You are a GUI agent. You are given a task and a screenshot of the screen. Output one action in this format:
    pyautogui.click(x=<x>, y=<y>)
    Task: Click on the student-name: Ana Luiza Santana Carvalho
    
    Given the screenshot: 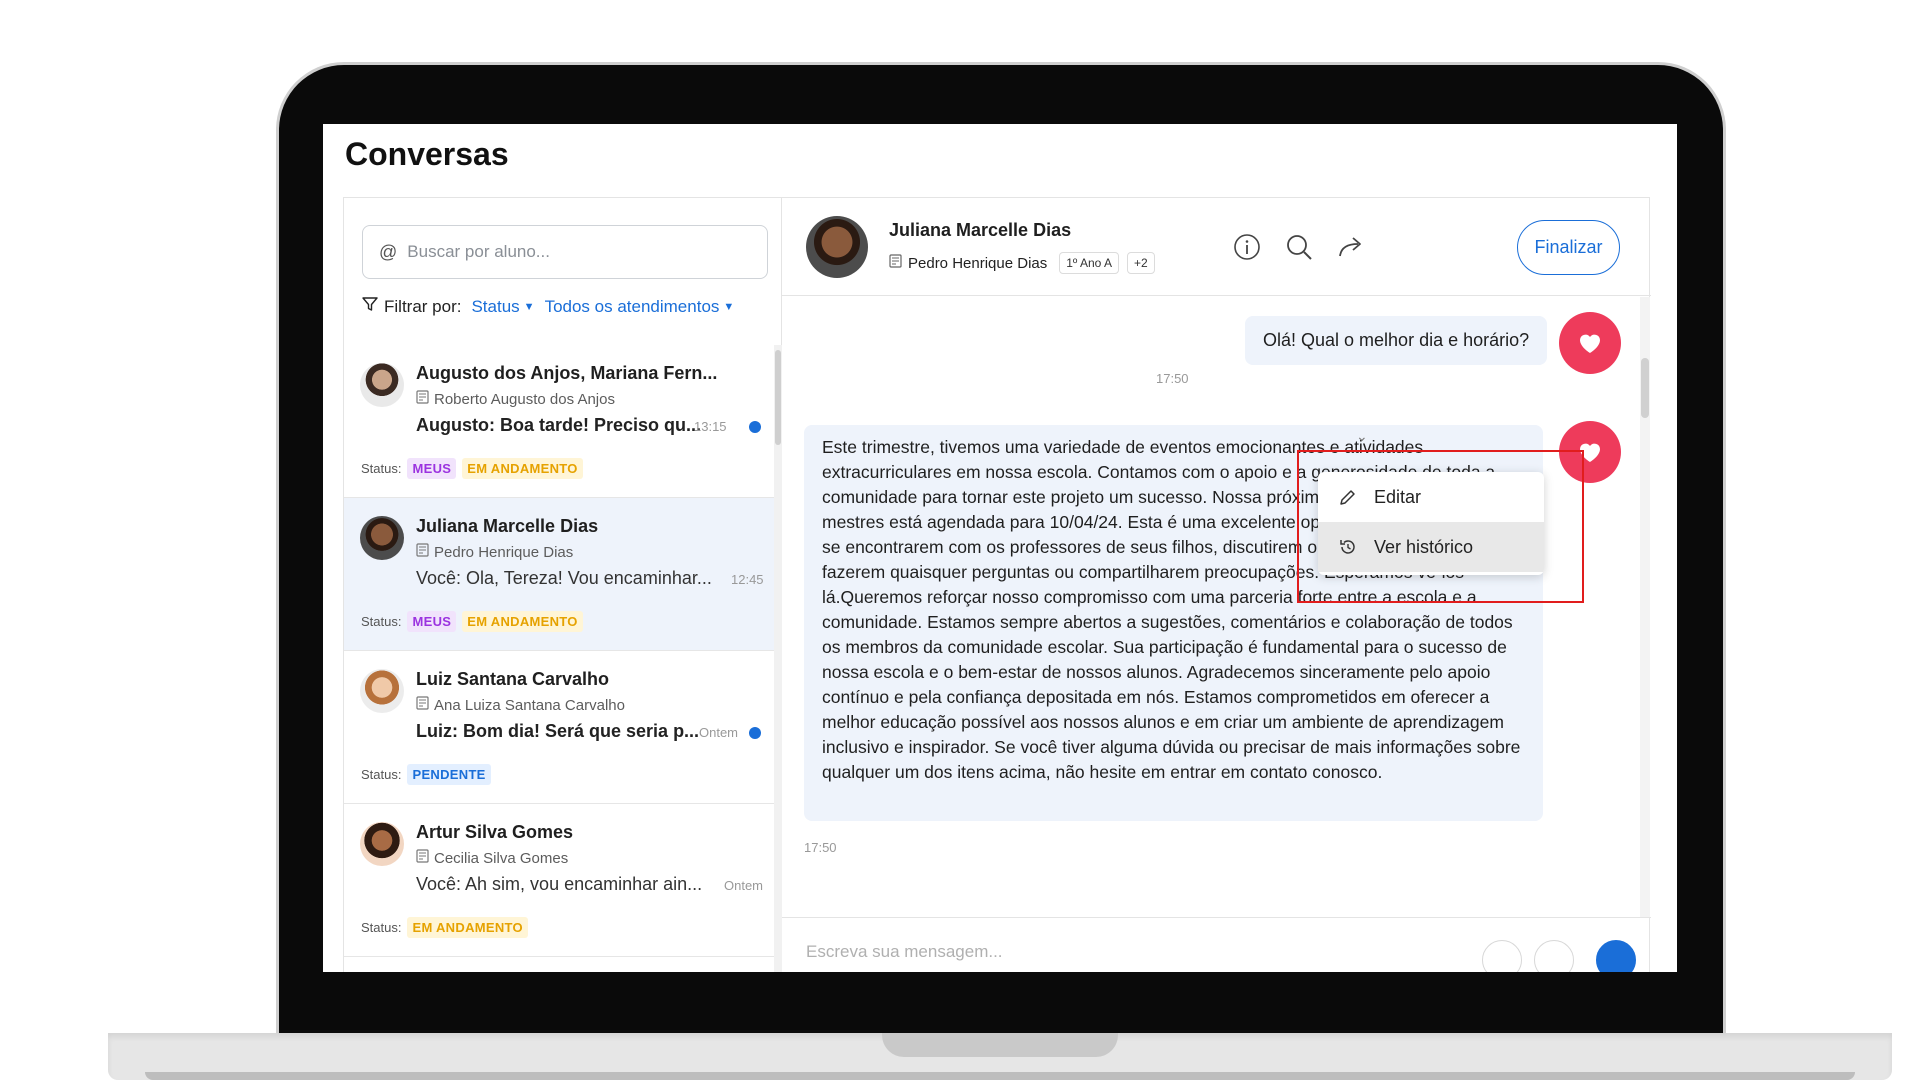 What is the action you would take?
    pyautogui.click(x=529, y=705)
    